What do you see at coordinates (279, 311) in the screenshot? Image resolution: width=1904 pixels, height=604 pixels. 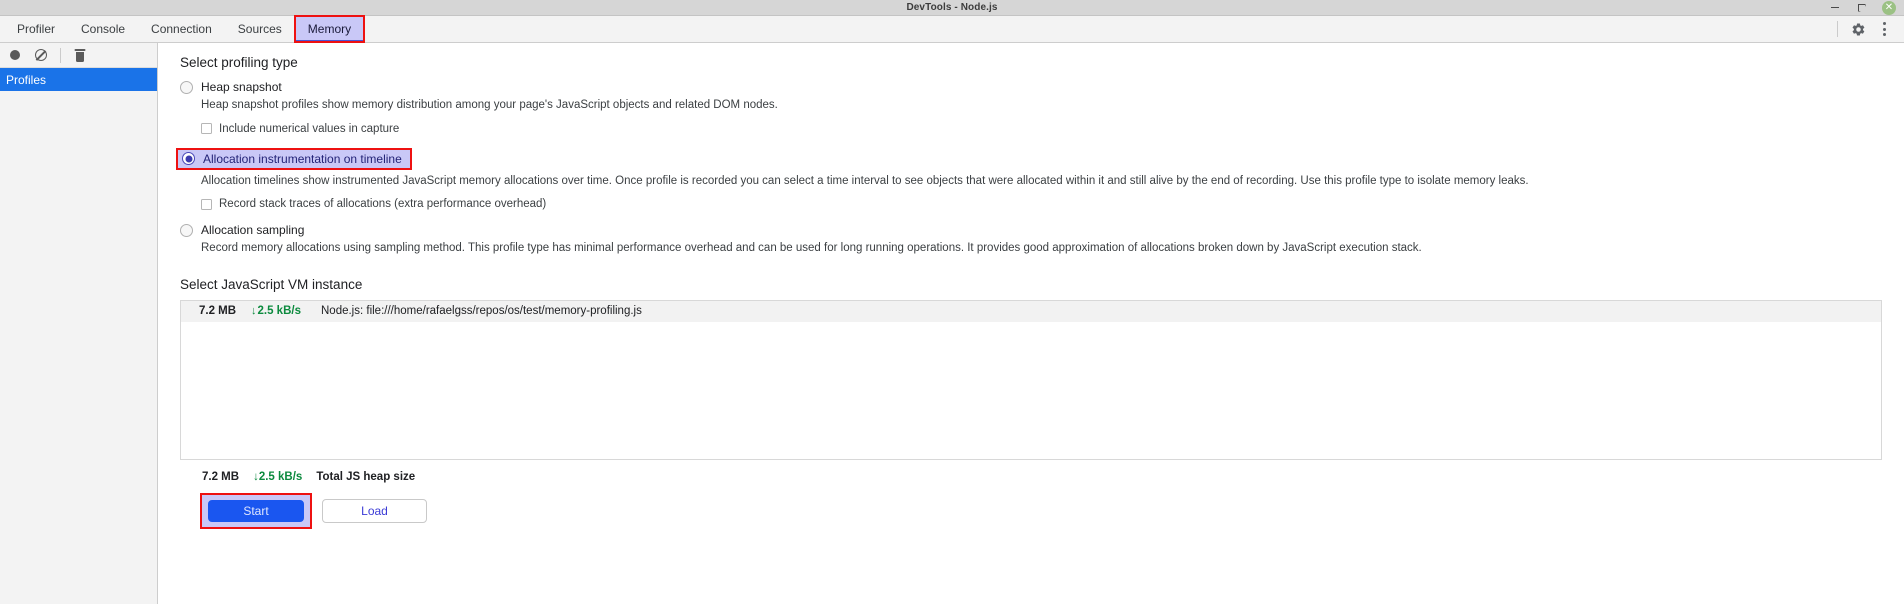 I see `vm-rate-value: 2.5 kB/s` at bounding box center [279, 311].